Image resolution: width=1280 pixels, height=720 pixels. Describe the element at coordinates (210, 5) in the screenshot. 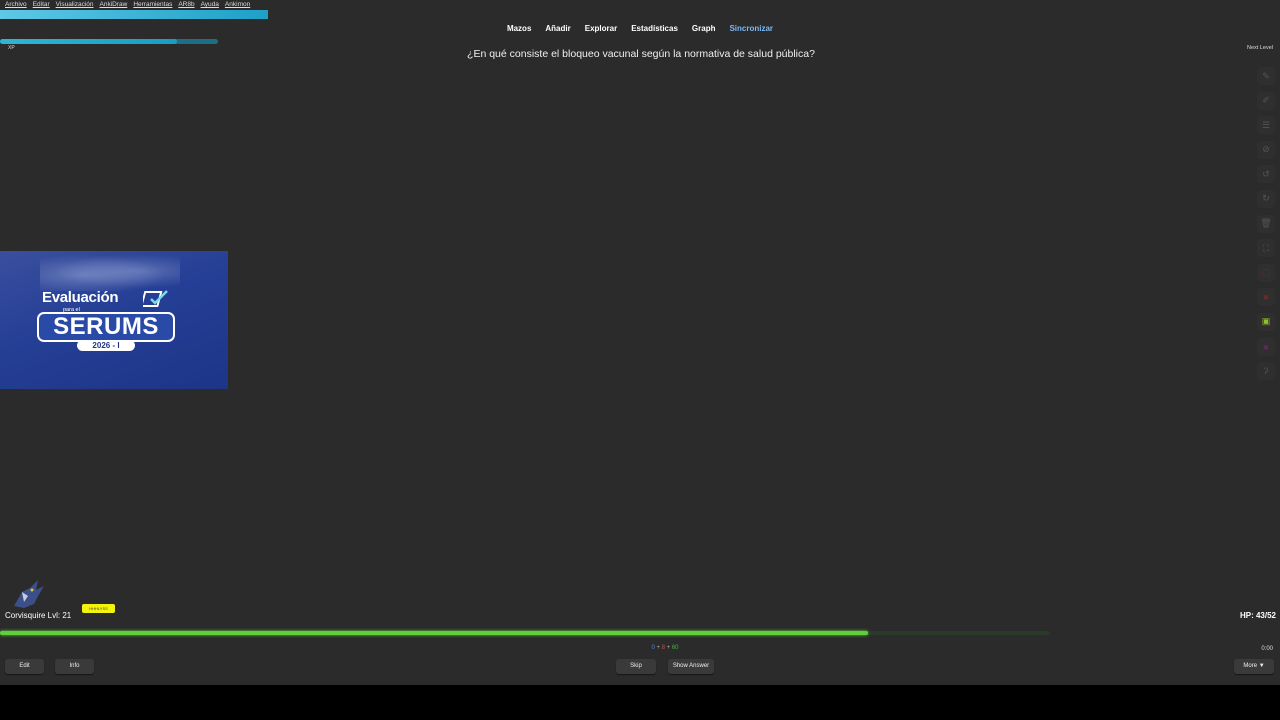

I see `menu-ayuda: Ayuda` at that location.